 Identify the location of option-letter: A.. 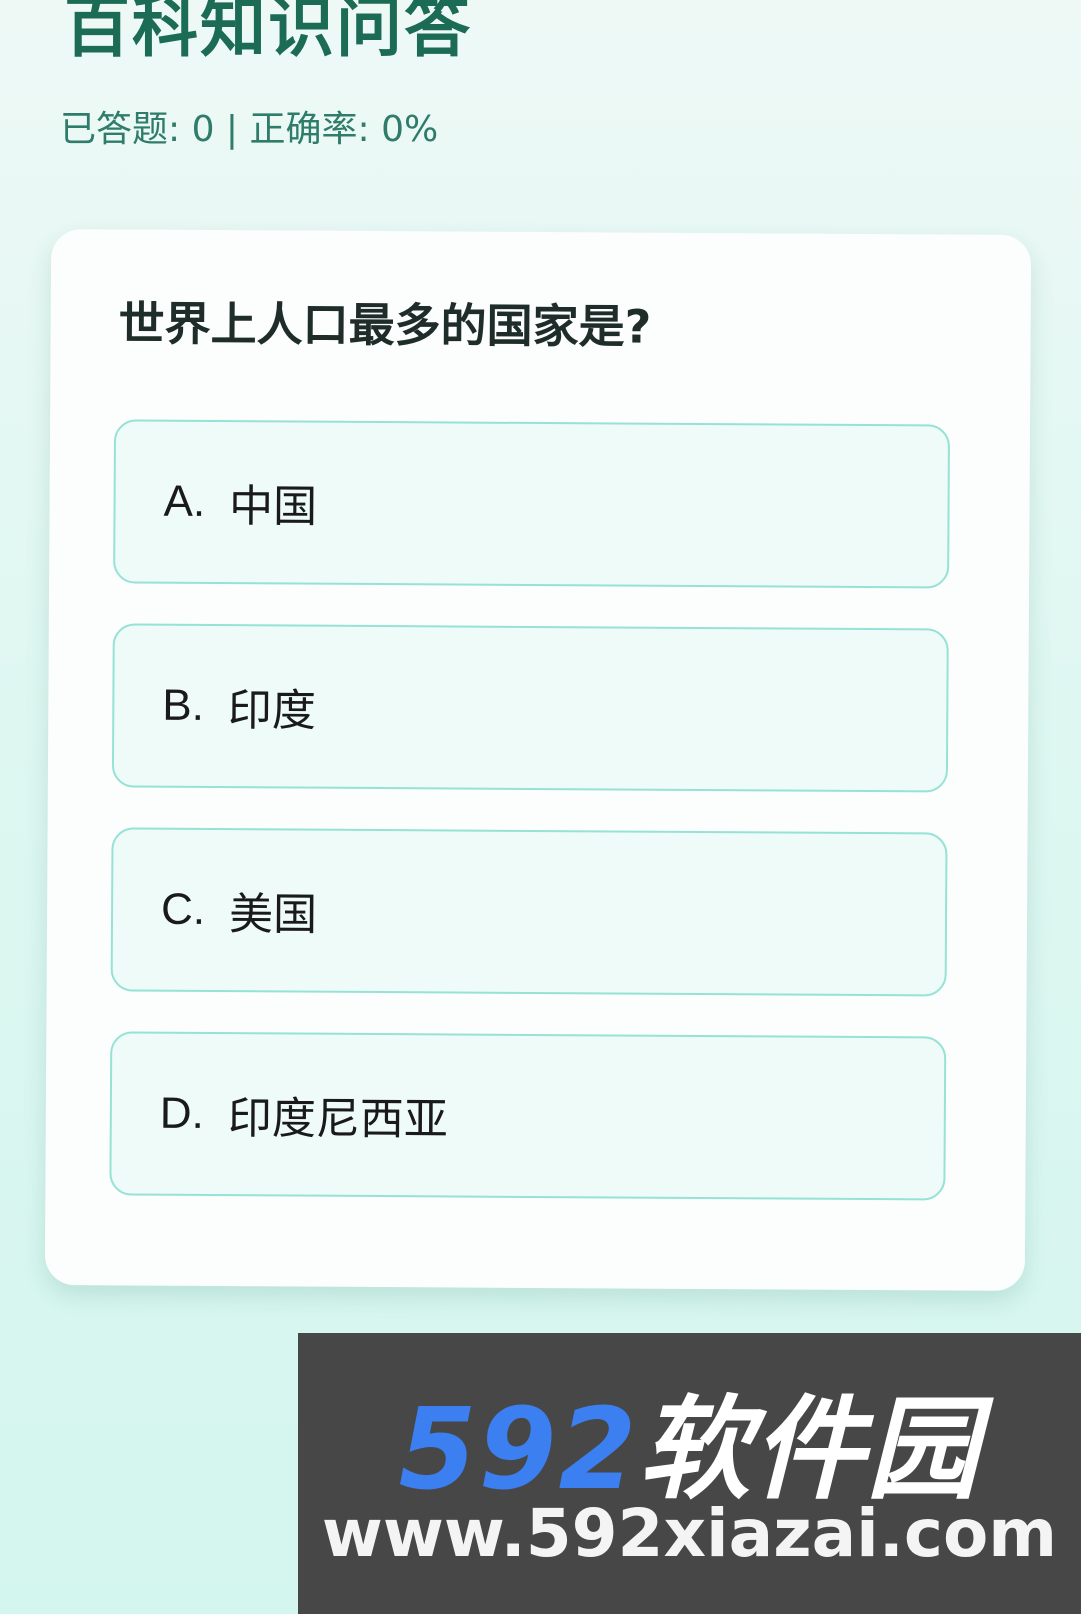
(184, 501).